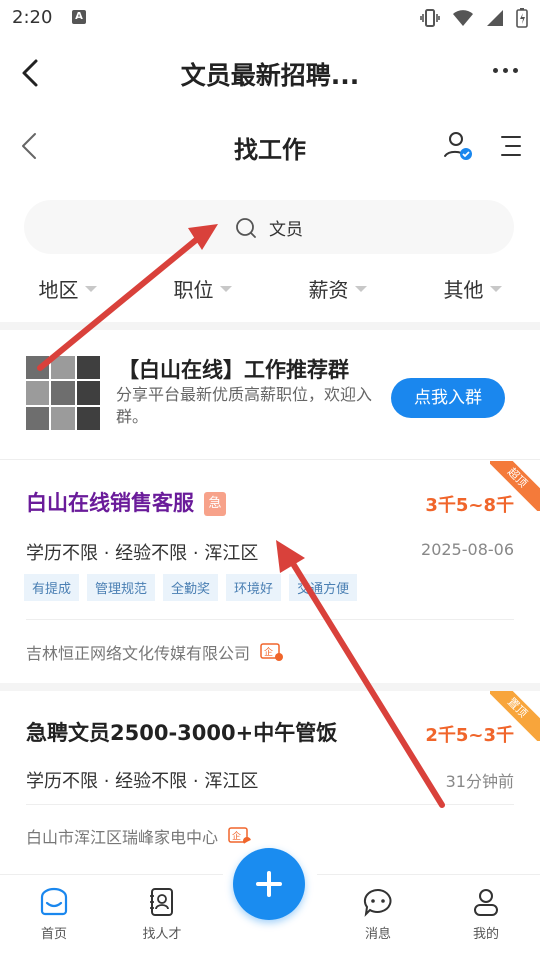  Describe the element at coordinates (63, 393) in the screenshot. I see `group-avatar-grid` at that location.